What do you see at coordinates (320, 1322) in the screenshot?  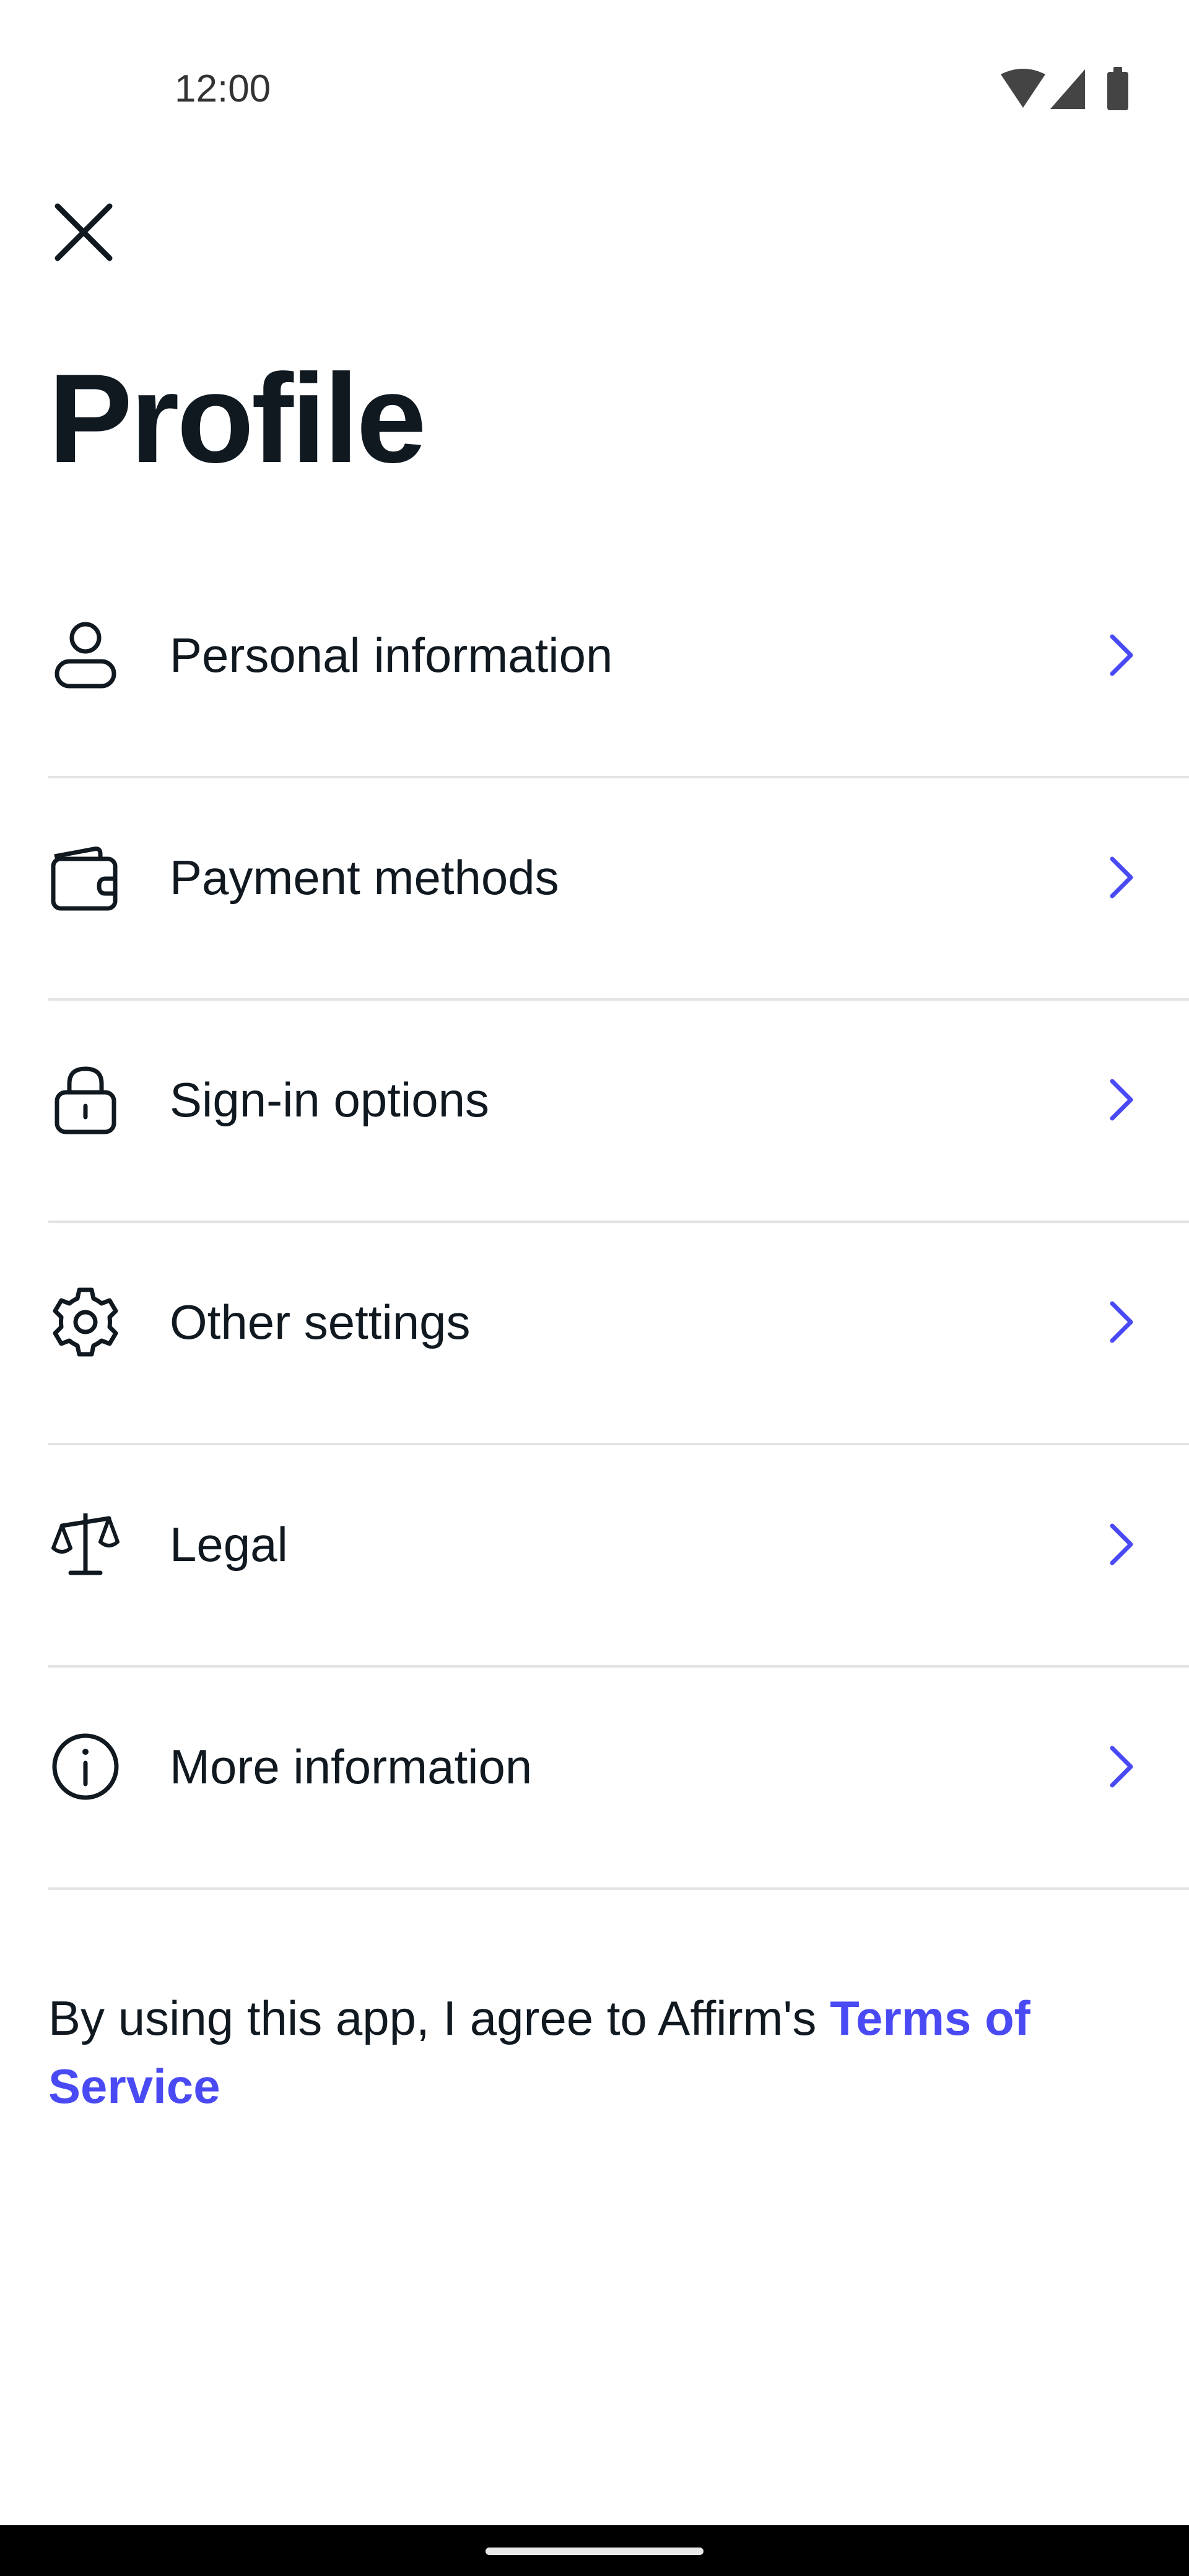 I see `menu-item-label: Other settings` at bounding box center [320, 1322].